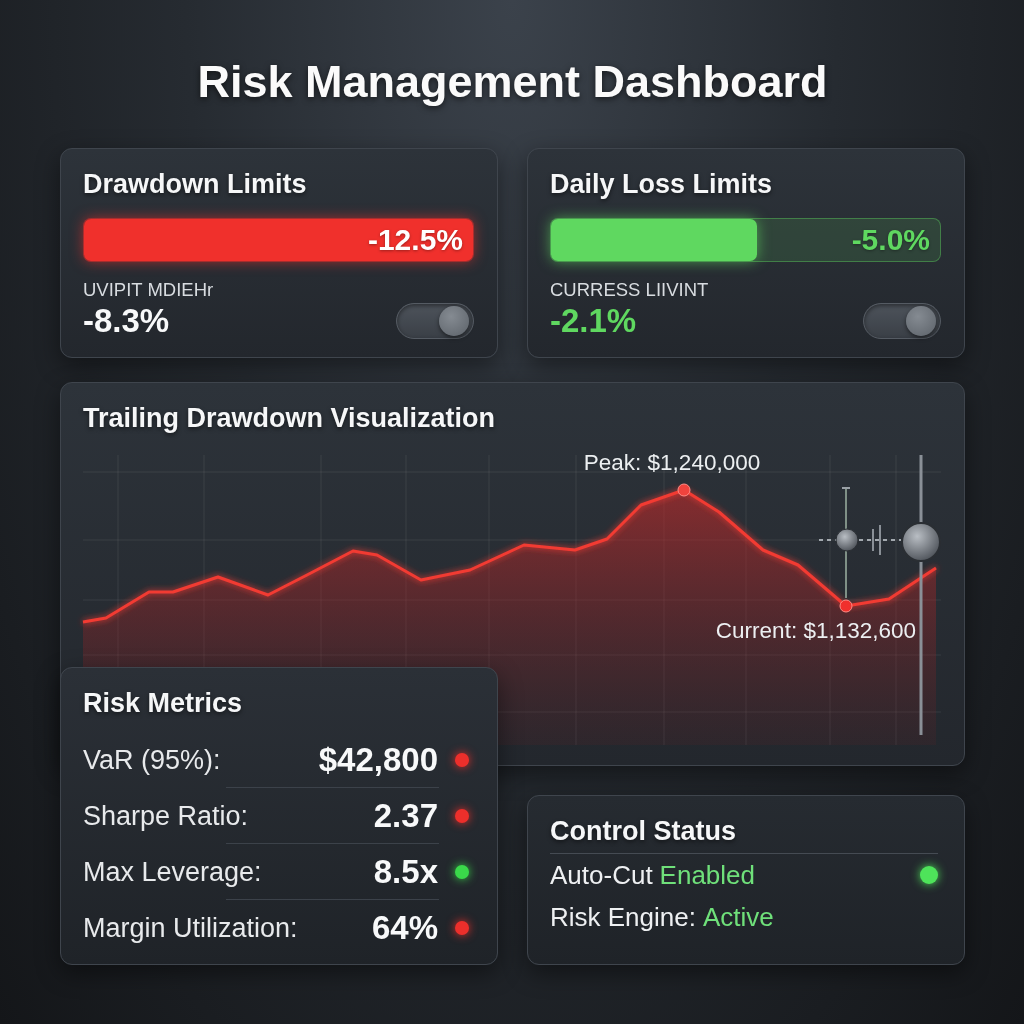  What do you see at coordinates (629, 289) in the screenshot?
I see `current-label: CURRESS LIIVINT` at bounding box center [629, 289].